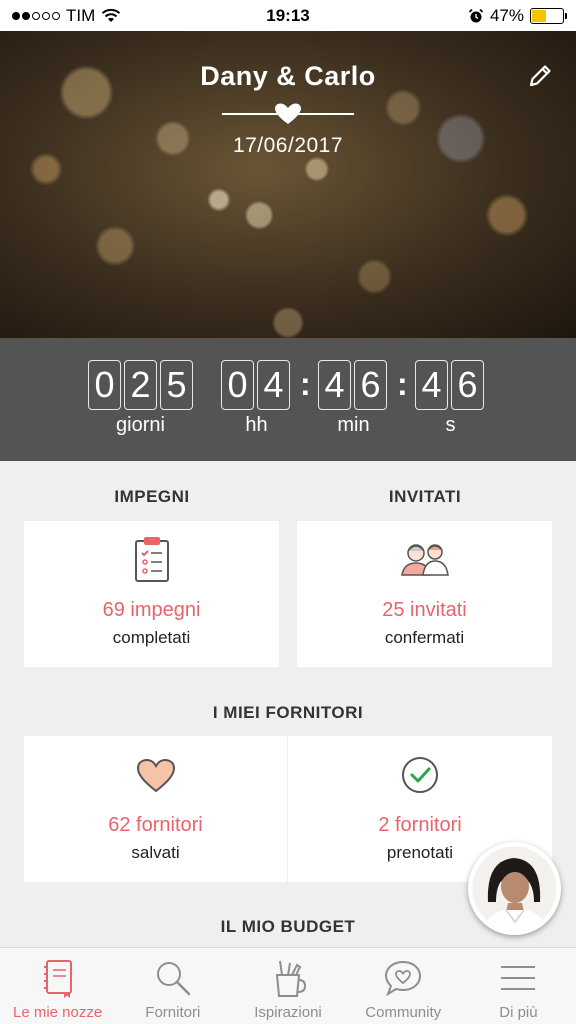 The image size is (576, 1024). I want to click on section-title-fornitori: I MIEI FORNITORI, so click(288, 712).